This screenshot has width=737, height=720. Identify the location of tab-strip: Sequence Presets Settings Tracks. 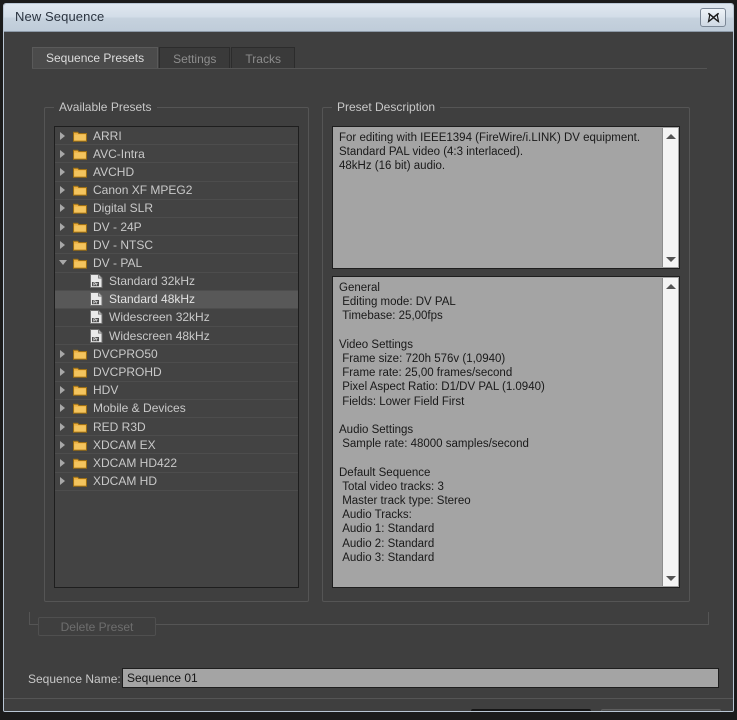
(164, 58).